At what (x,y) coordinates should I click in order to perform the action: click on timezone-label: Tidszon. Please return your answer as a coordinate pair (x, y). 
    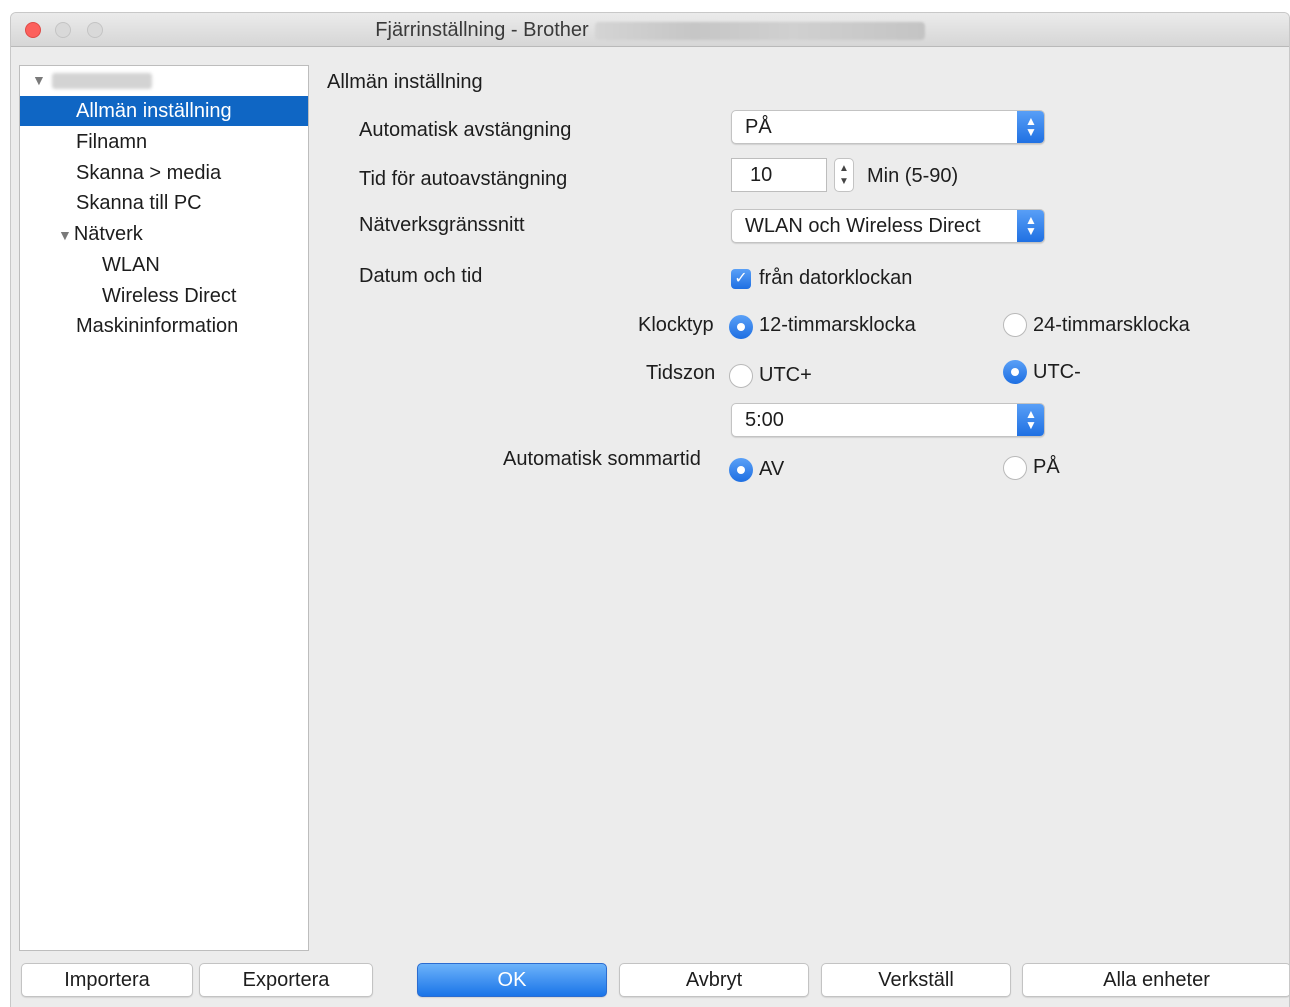
    Looking at the image, I should click on (681, 373).